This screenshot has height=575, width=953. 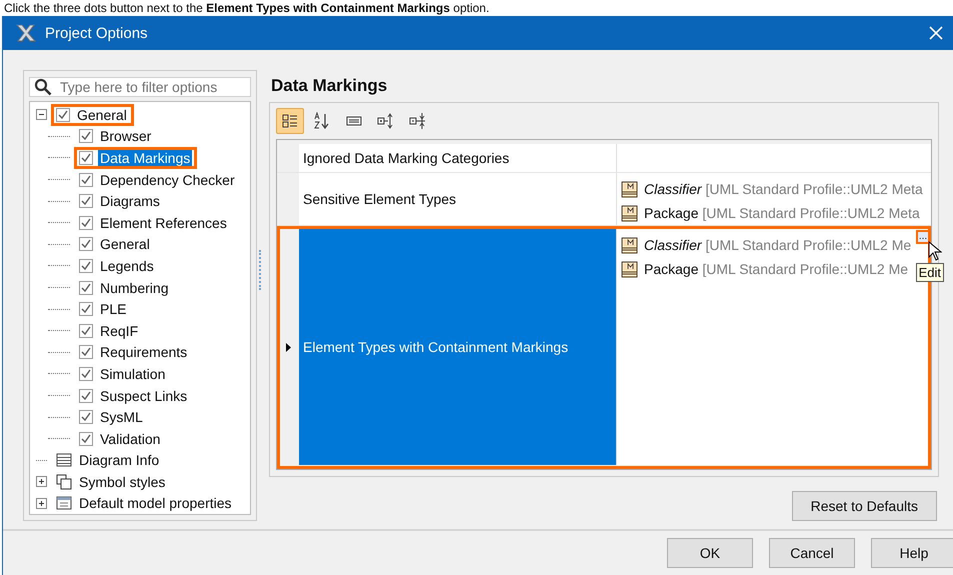 I want to click on tree-item: Legends, so click(x=127, y=266).